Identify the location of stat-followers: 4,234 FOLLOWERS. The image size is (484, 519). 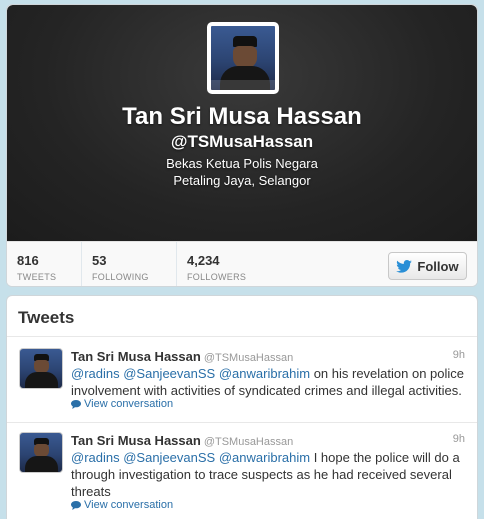
(231, 264).